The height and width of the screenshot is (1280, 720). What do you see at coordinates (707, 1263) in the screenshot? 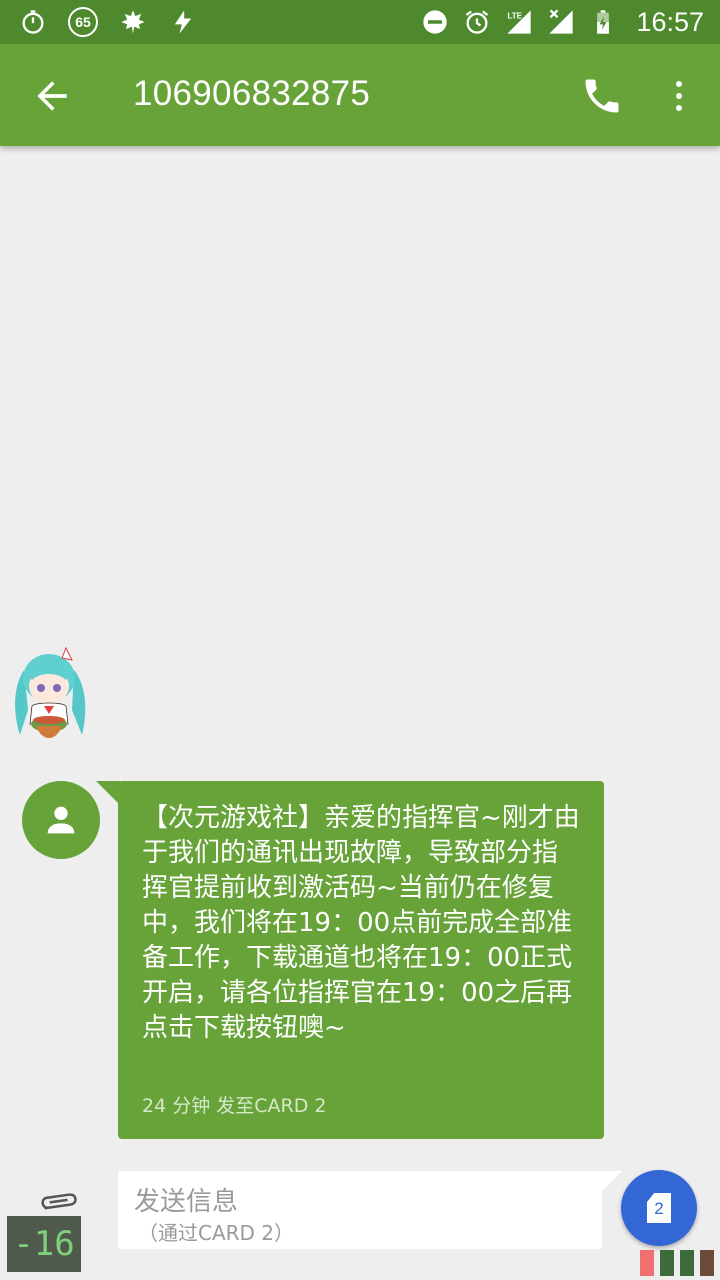
I see `bar-brown` at bounding box center [707, 1263].